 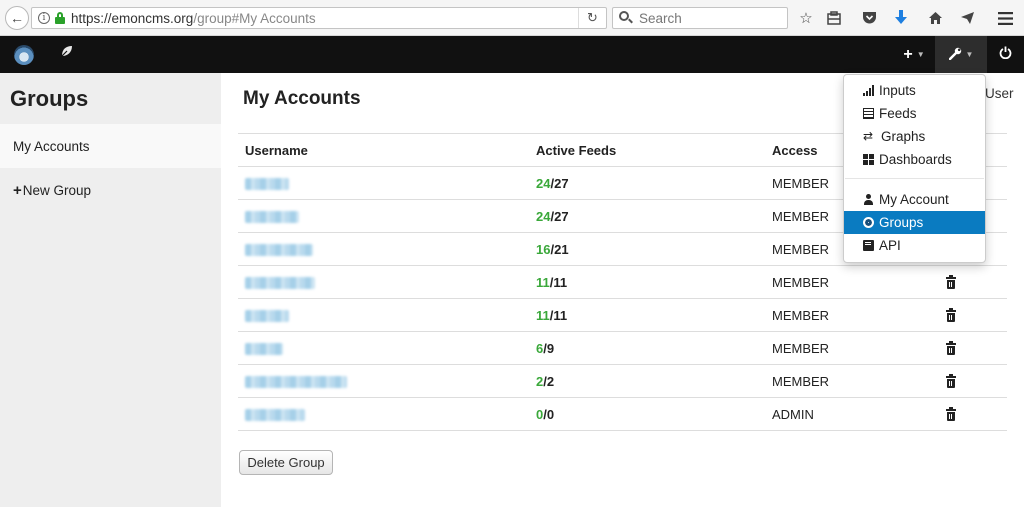 What do you see at coordinates (806, 18) in the screenshot?
I see `bookmark-star-icon: ☆` at bounding box center [806, 18].